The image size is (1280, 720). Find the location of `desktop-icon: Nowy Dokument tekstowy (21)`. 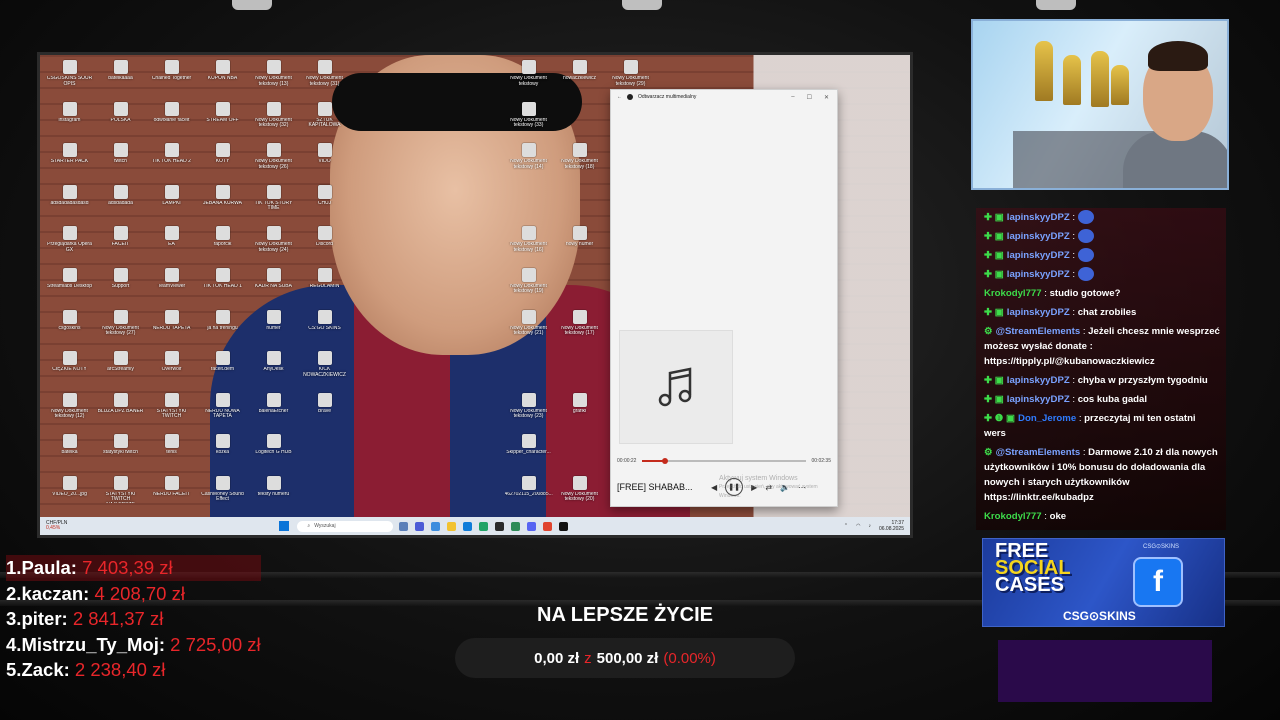

desktop-icon: Nowy Dokument tekstowy (21) is located at coordinates (528, 328).